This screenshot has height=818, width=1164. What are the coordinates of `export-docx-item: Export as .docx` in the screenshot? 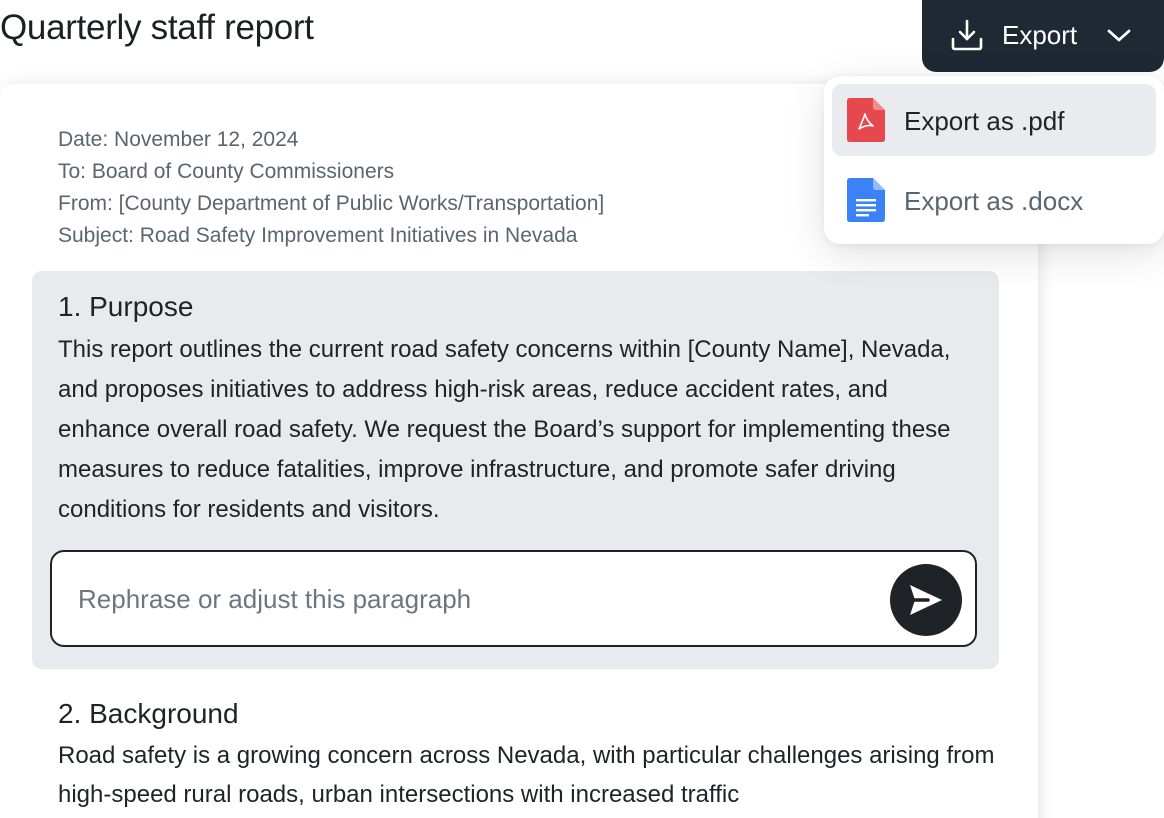 It's located at (994, 200).